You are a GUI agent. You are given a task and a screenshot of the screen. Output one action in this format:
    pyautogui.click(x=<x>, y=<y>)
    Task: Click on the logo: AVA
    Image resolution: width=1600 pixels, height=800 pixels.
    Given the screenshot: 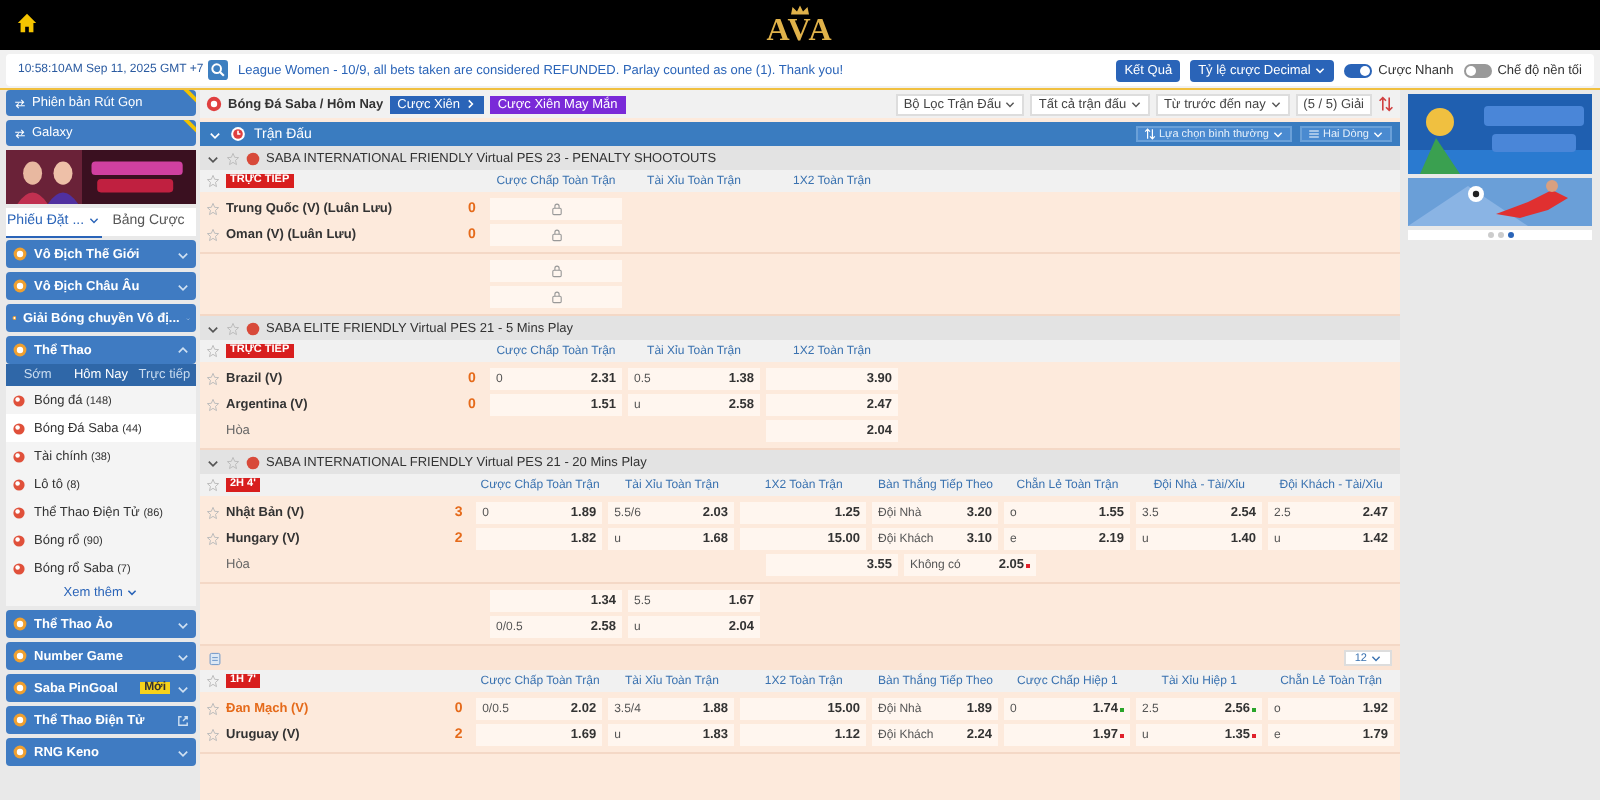 What is the action you would take?
    pyautogui.click(x=800, y=31)
    